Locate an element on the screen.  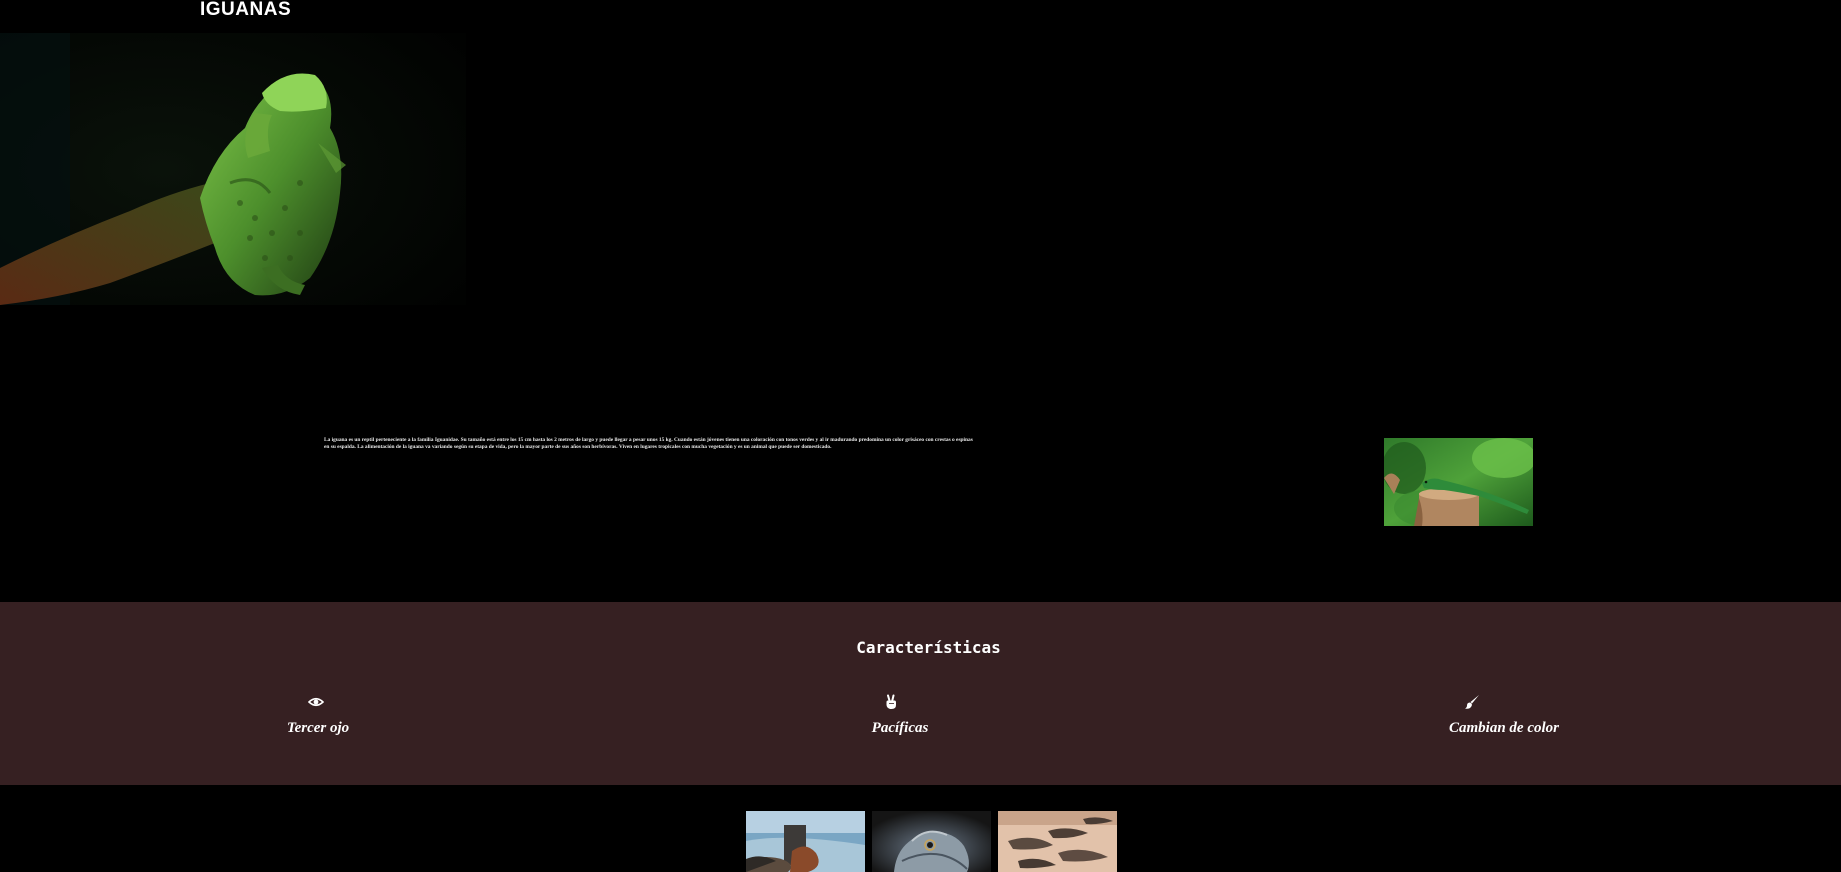
hero-iguana-photo is located at coordinates (233, 169).